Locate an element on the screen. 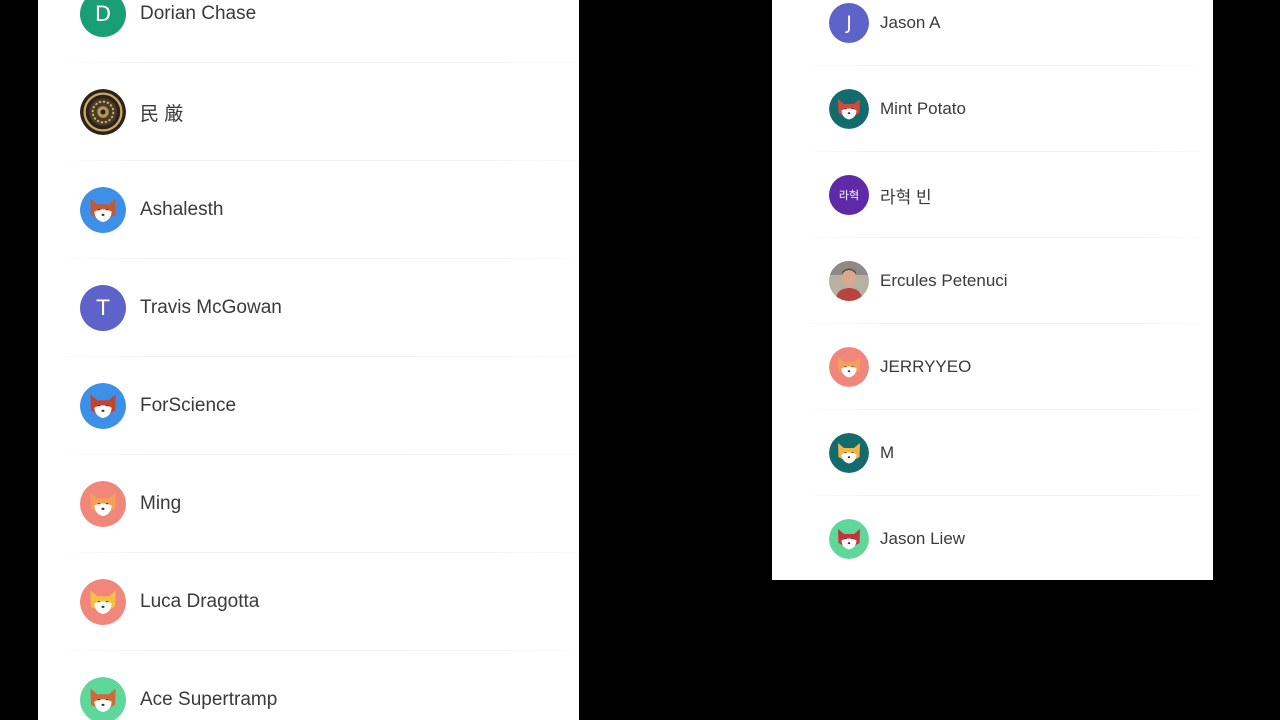 This screenshot has height=720, width=1280. member-name: Ercules Petenuci is located at coordinates (944, 280).